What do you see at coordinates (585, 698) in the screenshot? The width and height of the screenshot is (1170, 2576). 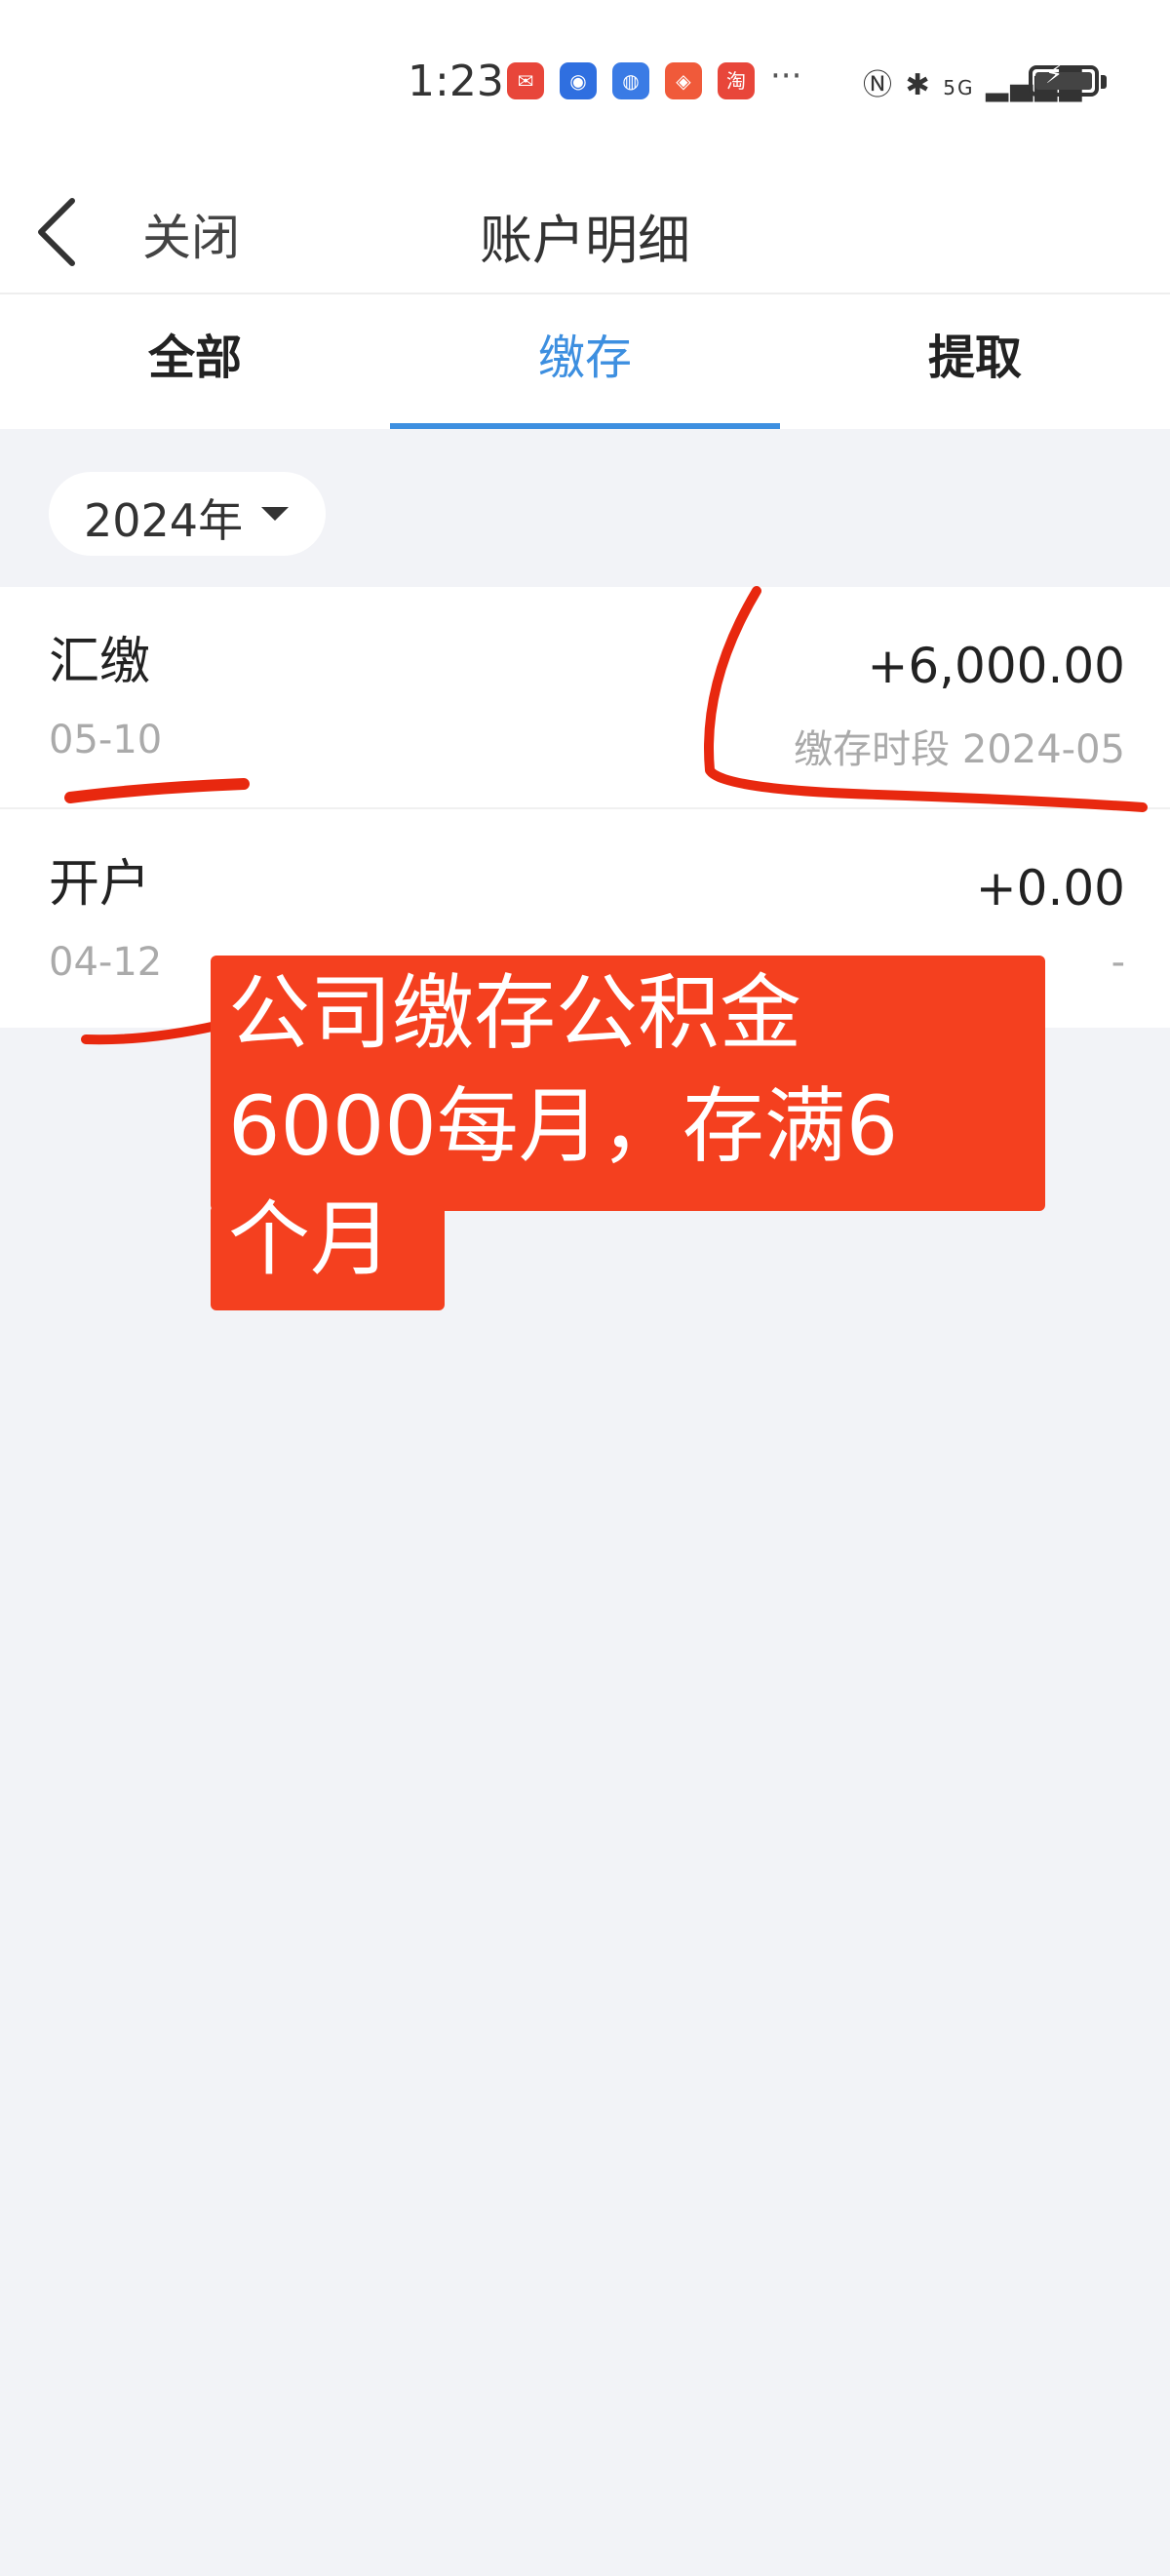 I see `list-item: 汇缴 05-10 +6,000.00 缴存时段 2024-05` at bounding box center [585, 698].